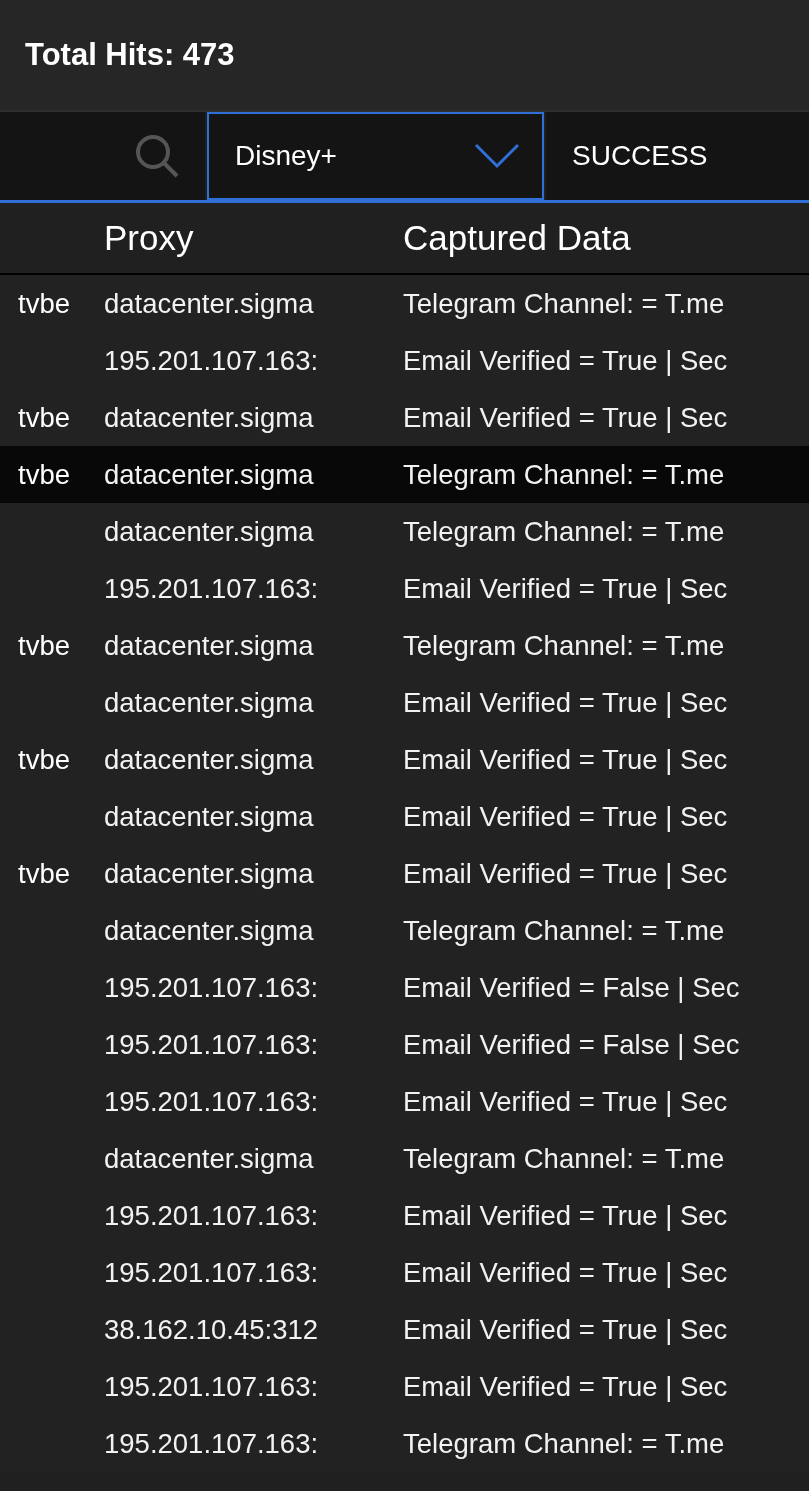 This screenshot has height=1491, width=809. I want to click on table-row: tvbe datacenter.sigma Telegram Channel: = T.me, so click(404, 474).